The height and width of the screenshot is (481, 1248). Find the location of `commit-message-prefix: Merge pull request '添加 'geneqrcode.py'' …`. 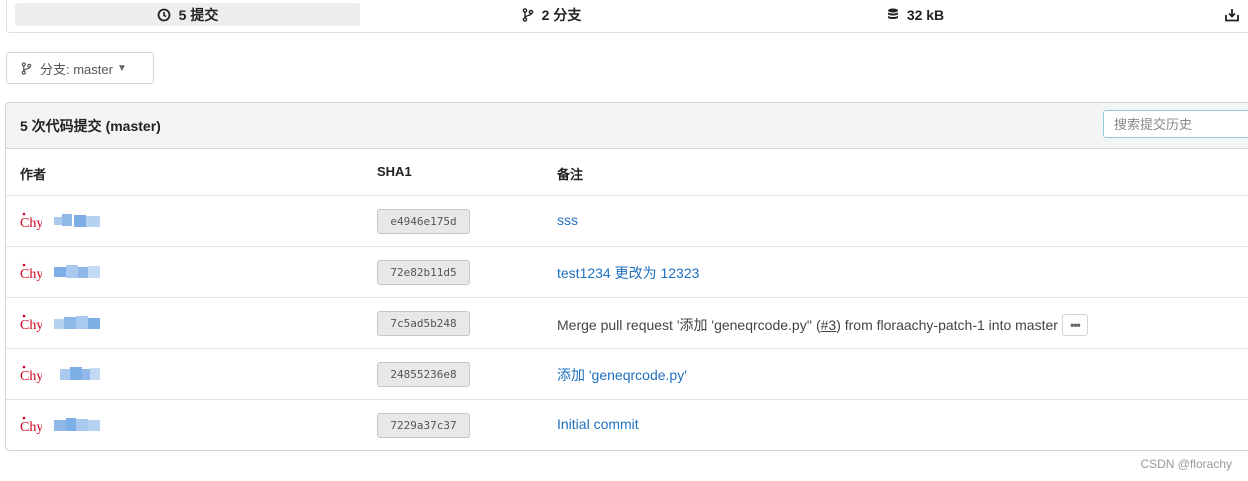

commit-message-prefix: Merge pull request '添加 'geneqrcode.py'' … is located at coordinates (689, 325).